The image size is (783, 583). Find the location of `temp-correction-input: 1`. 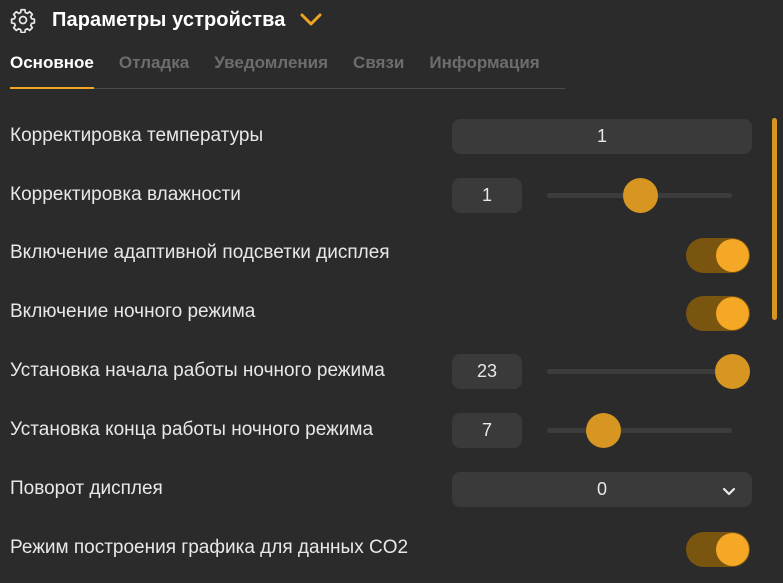

temp-correction-input: 1 is located at coordinates (602, 136).